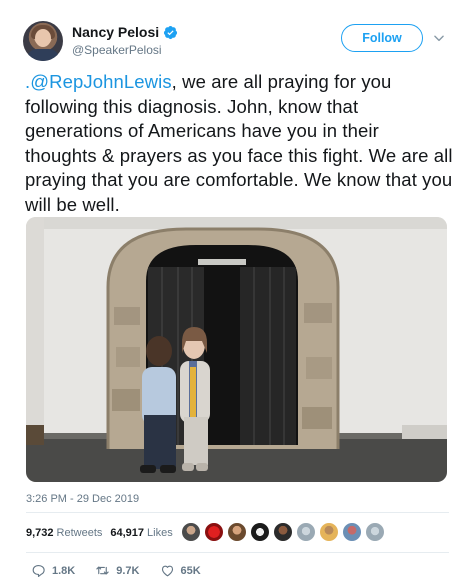 The width and height of the screenshot is (475, 586). What do you see at coordinates (82, 499) in the screenshot?
I see `timestamp: 3:26 PM - 29 Dec 2019` at bounding box center [82, 499].